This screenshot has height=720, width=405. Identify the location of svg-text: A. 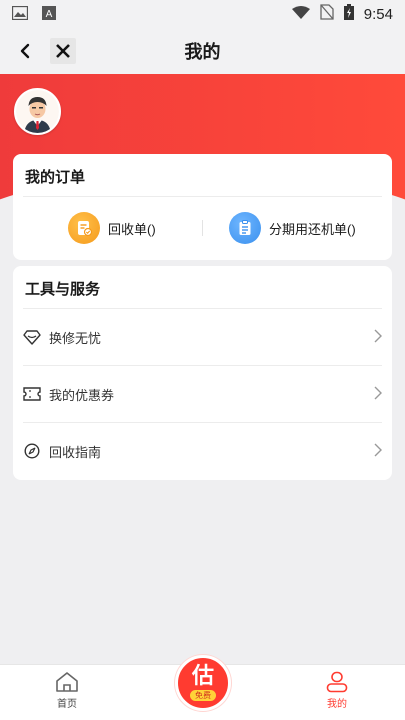
(49, 14).